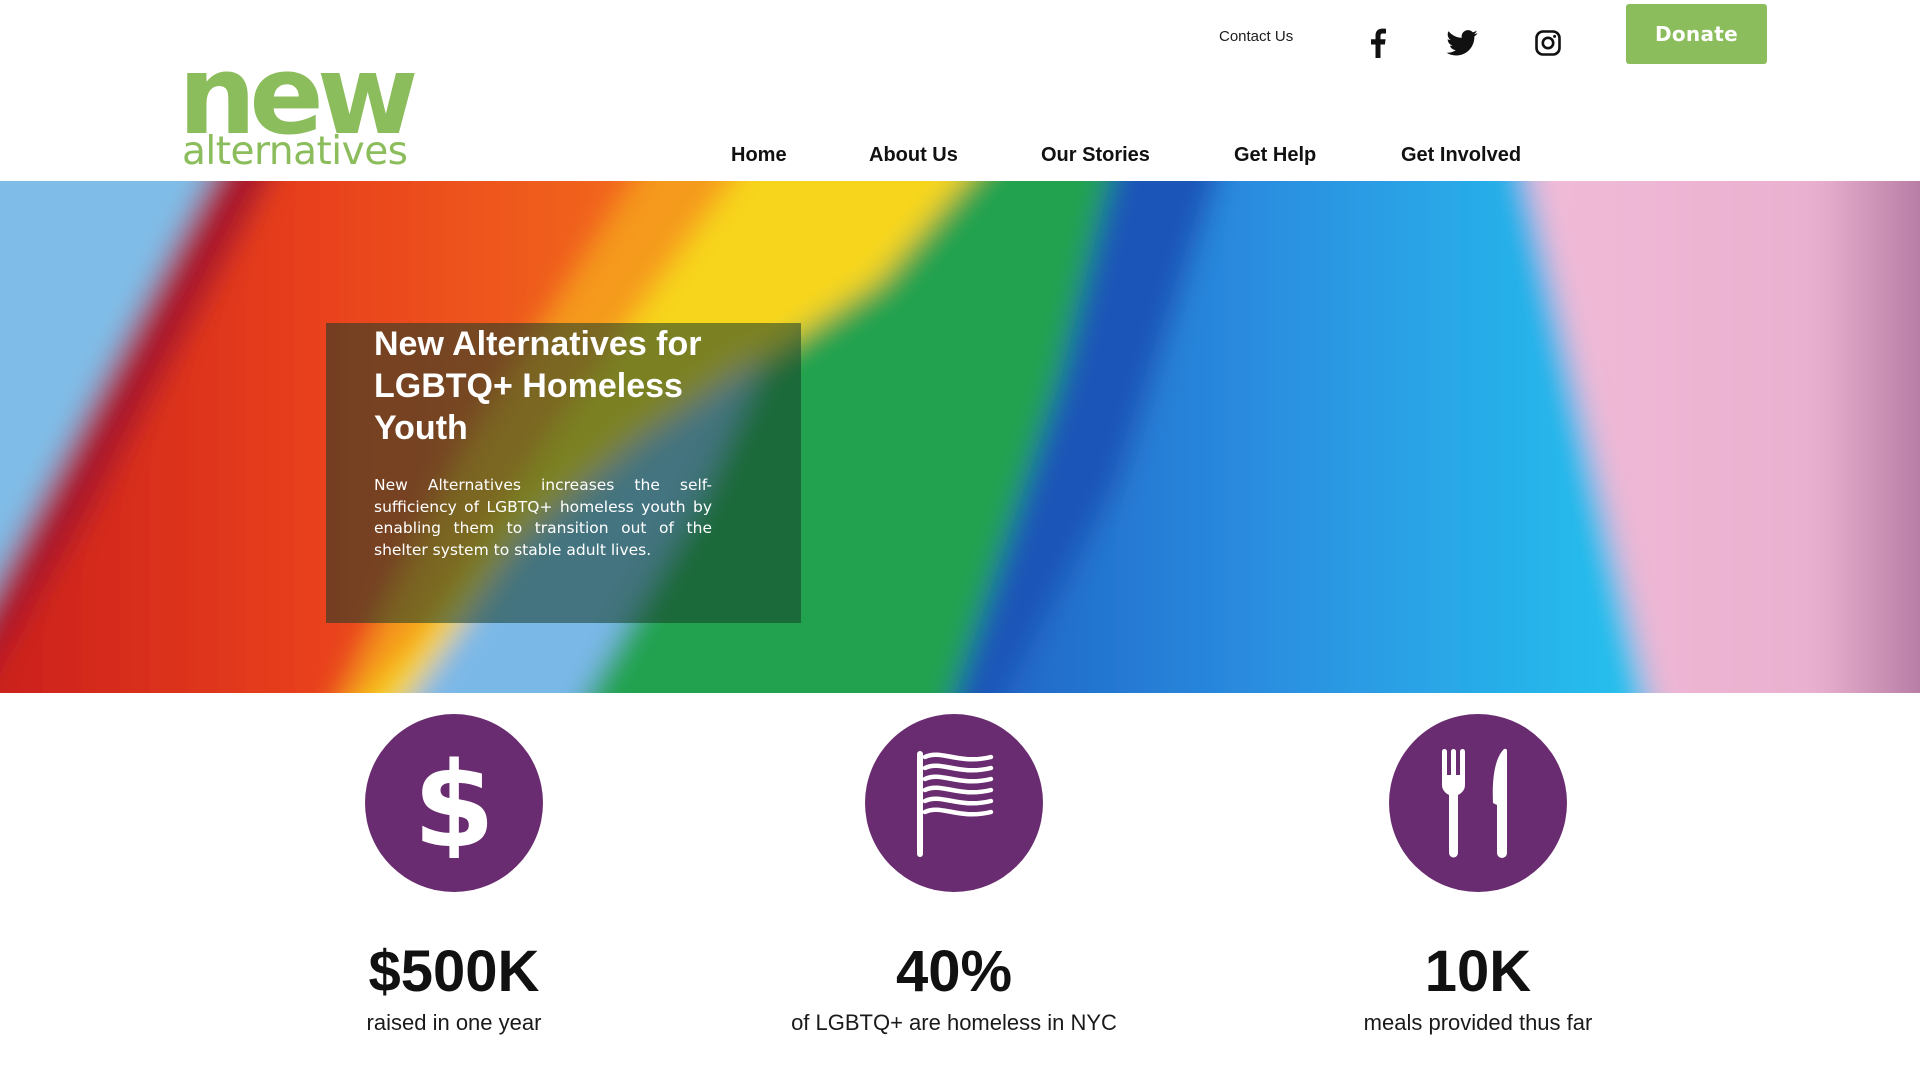  I want to click on nav-item-get-help: Get Help, so click(1275, 155).